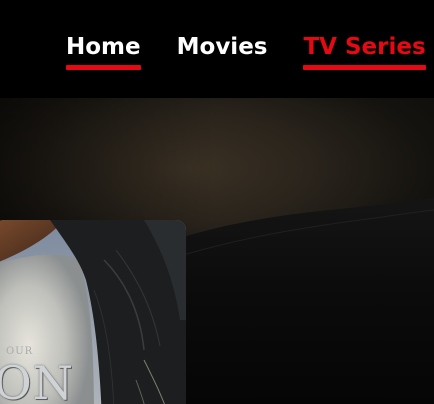  I want to click on nav-home-underline, so click(103, 67).